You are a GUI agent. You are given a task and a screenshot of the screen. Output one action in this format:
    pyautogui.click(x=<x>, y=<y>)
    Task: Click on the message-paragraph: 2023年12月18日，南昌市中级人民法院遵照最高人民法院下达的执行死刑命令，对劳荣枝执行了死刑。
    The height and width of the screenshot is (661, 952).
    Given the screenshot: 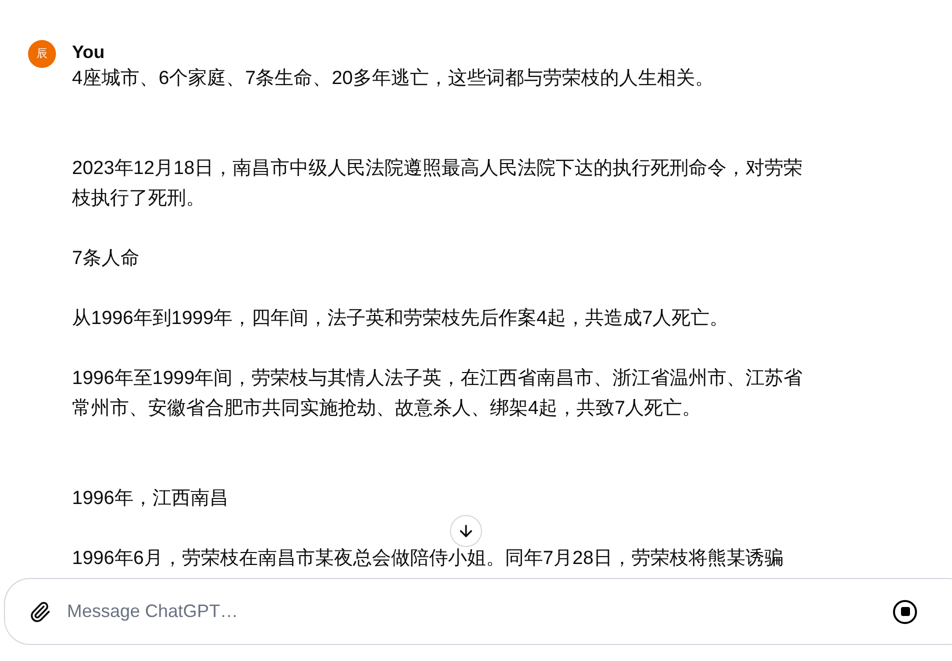 What is the action you would take?
    pyautogui.click(x=438, y=184)
    